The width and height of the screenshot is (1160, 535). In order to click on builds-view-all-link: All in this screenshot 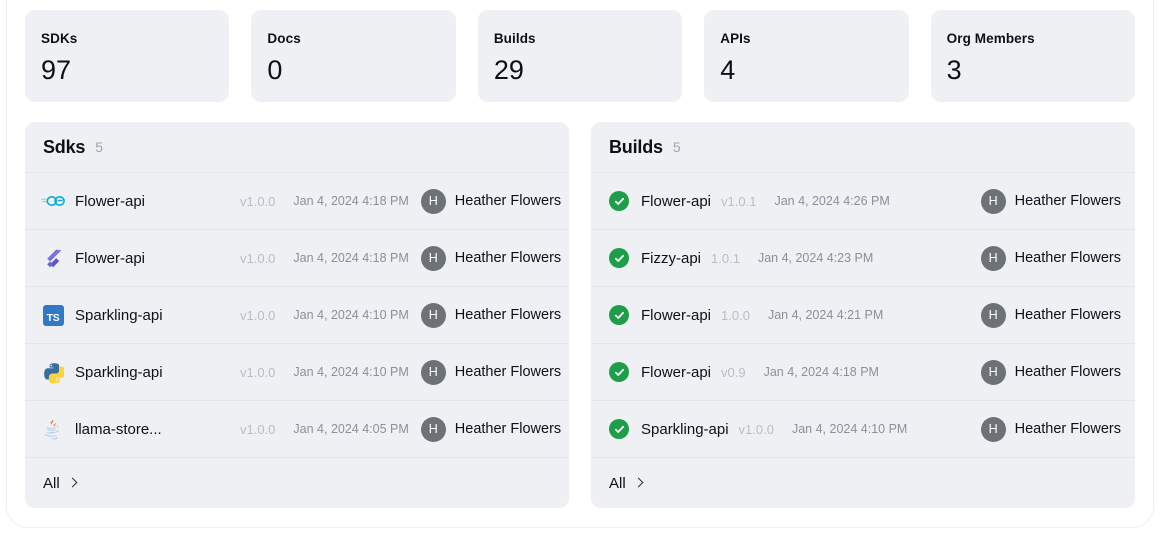, I will do `click(863, 483)`.